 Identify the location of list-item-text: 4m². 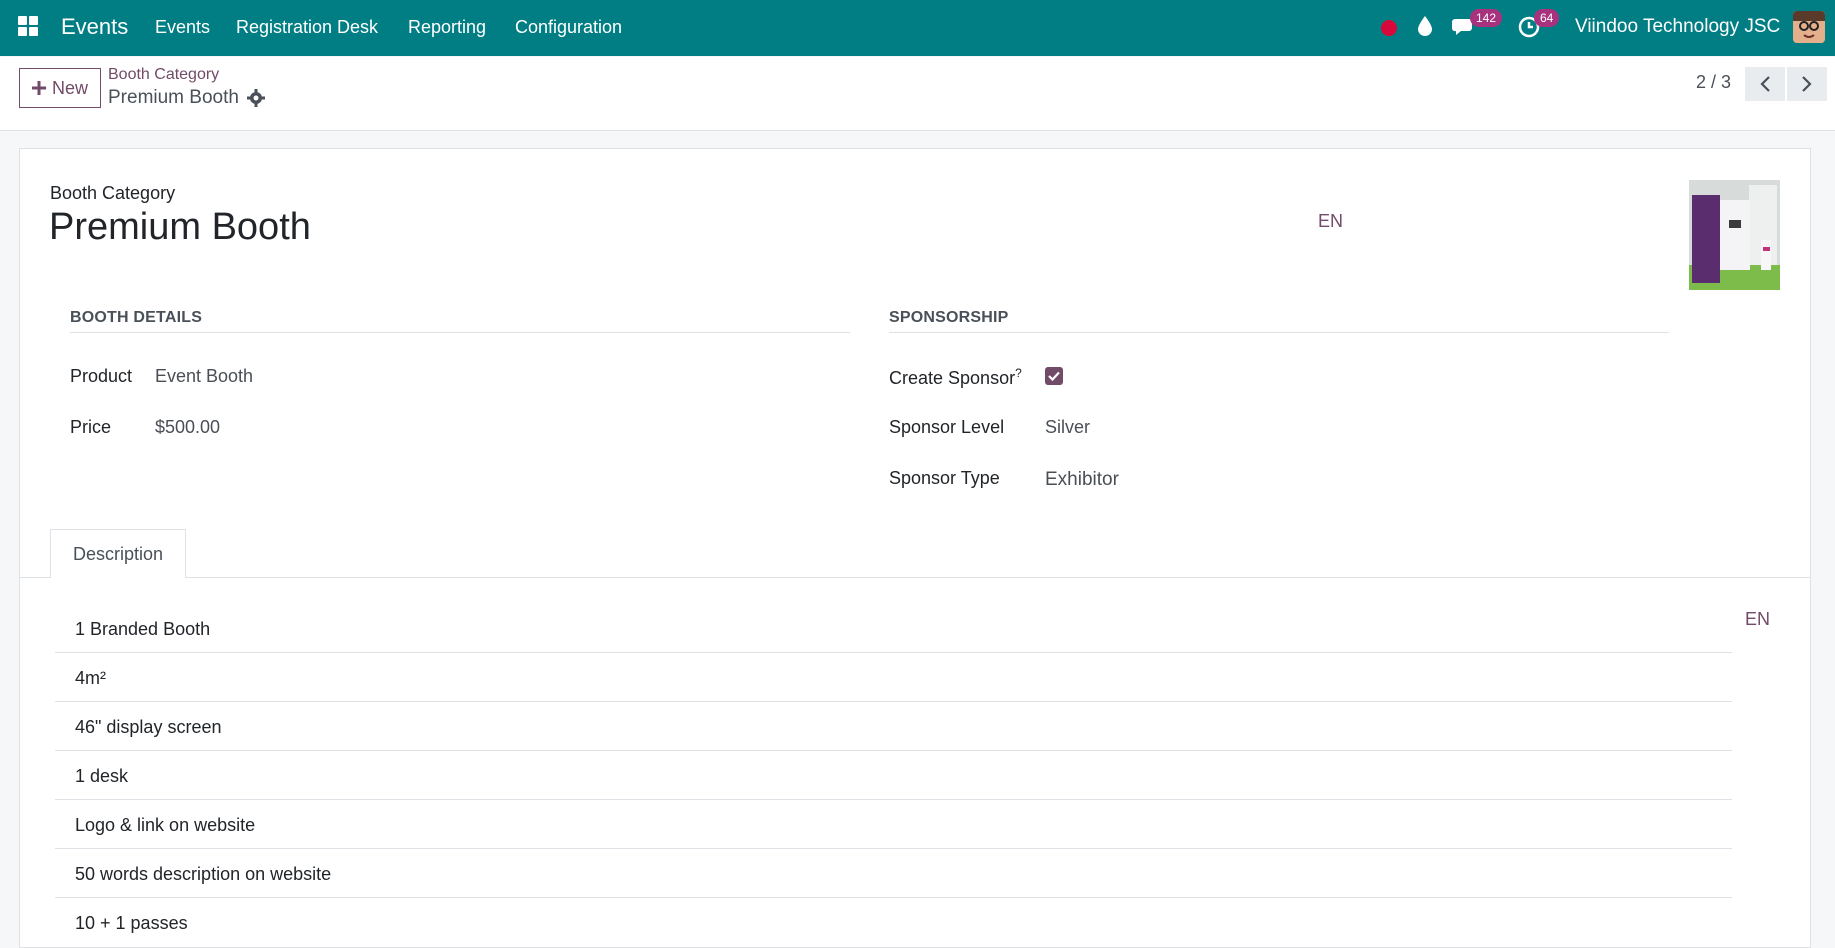
(90, 678).